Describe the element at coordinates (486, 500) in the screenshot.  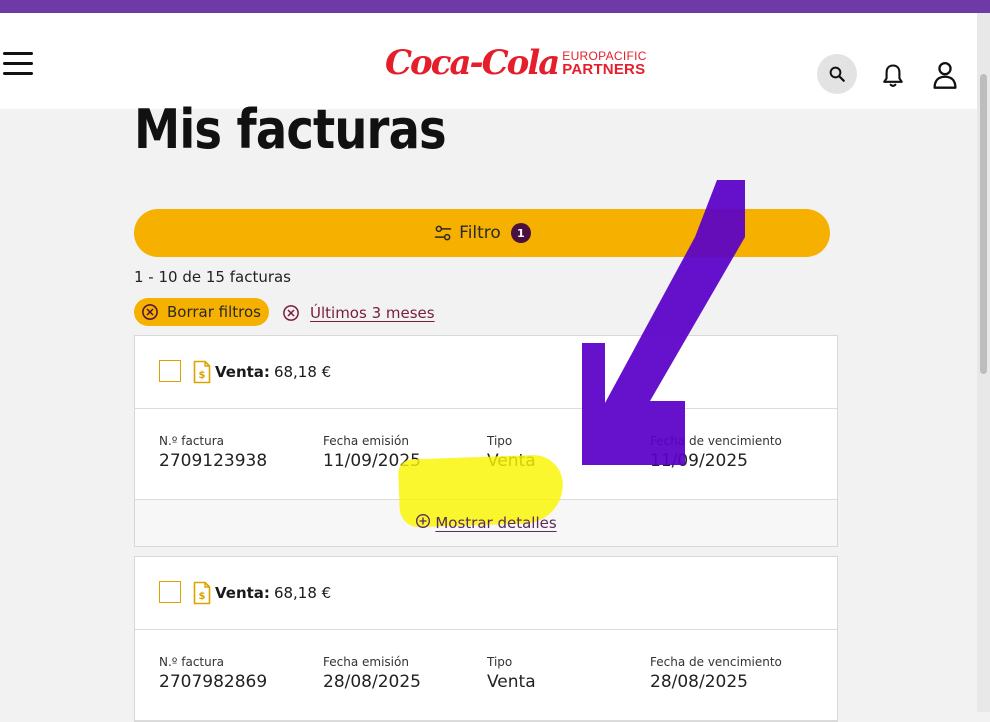
I see `invoice-card-footer: Mostrar detalles` at that location.